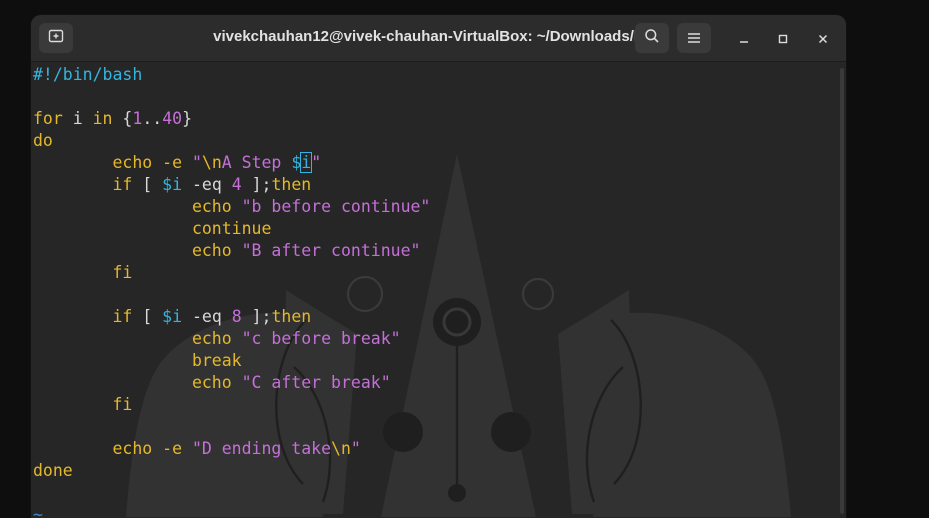 This screenshot has width=929, height=518. Describe the element at coordinates (231, 141) in the screenshot. I see `code-line: do` at that location.